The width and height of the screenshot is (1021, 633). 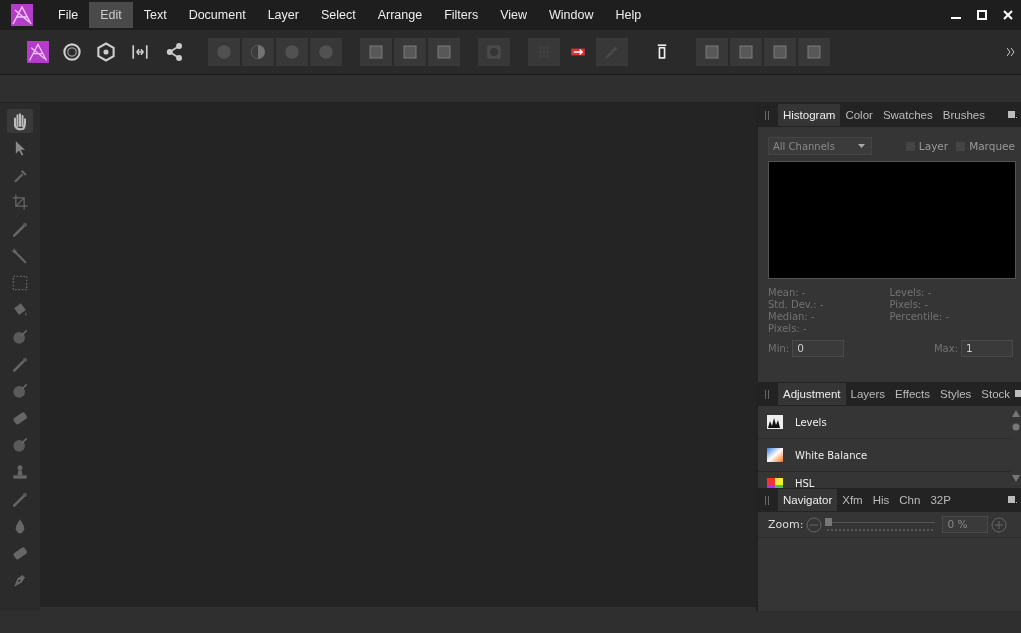 What do you see at coordinates (779, 348) in the screenshot?
I see `min-label: Min:` at bounding box center [779, 348].